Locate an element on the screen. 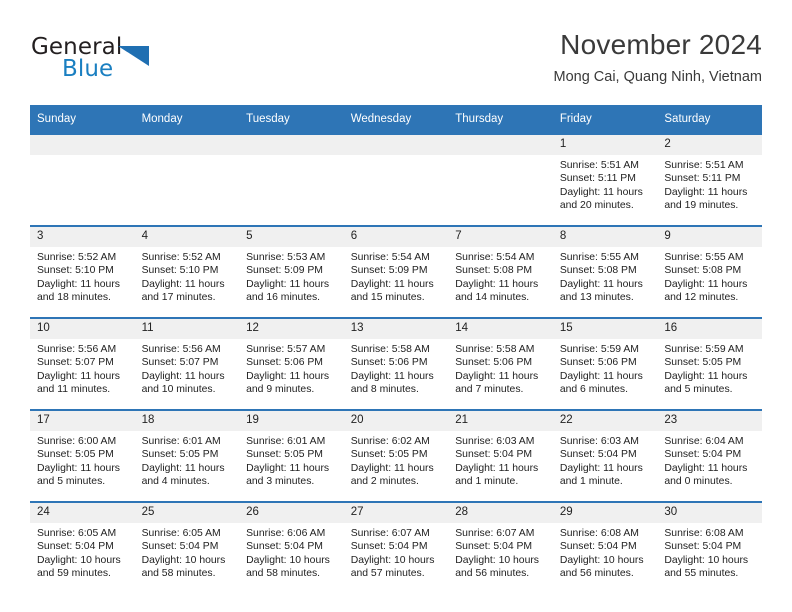  weekday-header-tuesday: Tuesday is located at coordinates (291, 119).